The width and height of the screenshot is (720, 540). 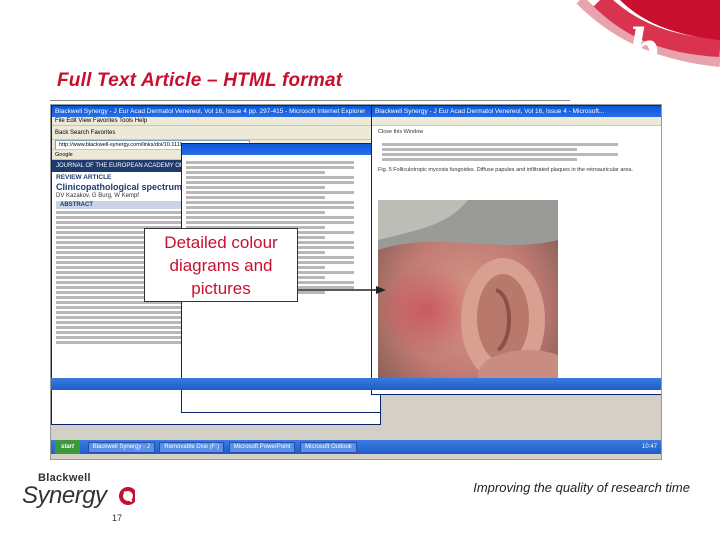 I want to click on callout-line-3: pictures, so click(x=221, y=288).